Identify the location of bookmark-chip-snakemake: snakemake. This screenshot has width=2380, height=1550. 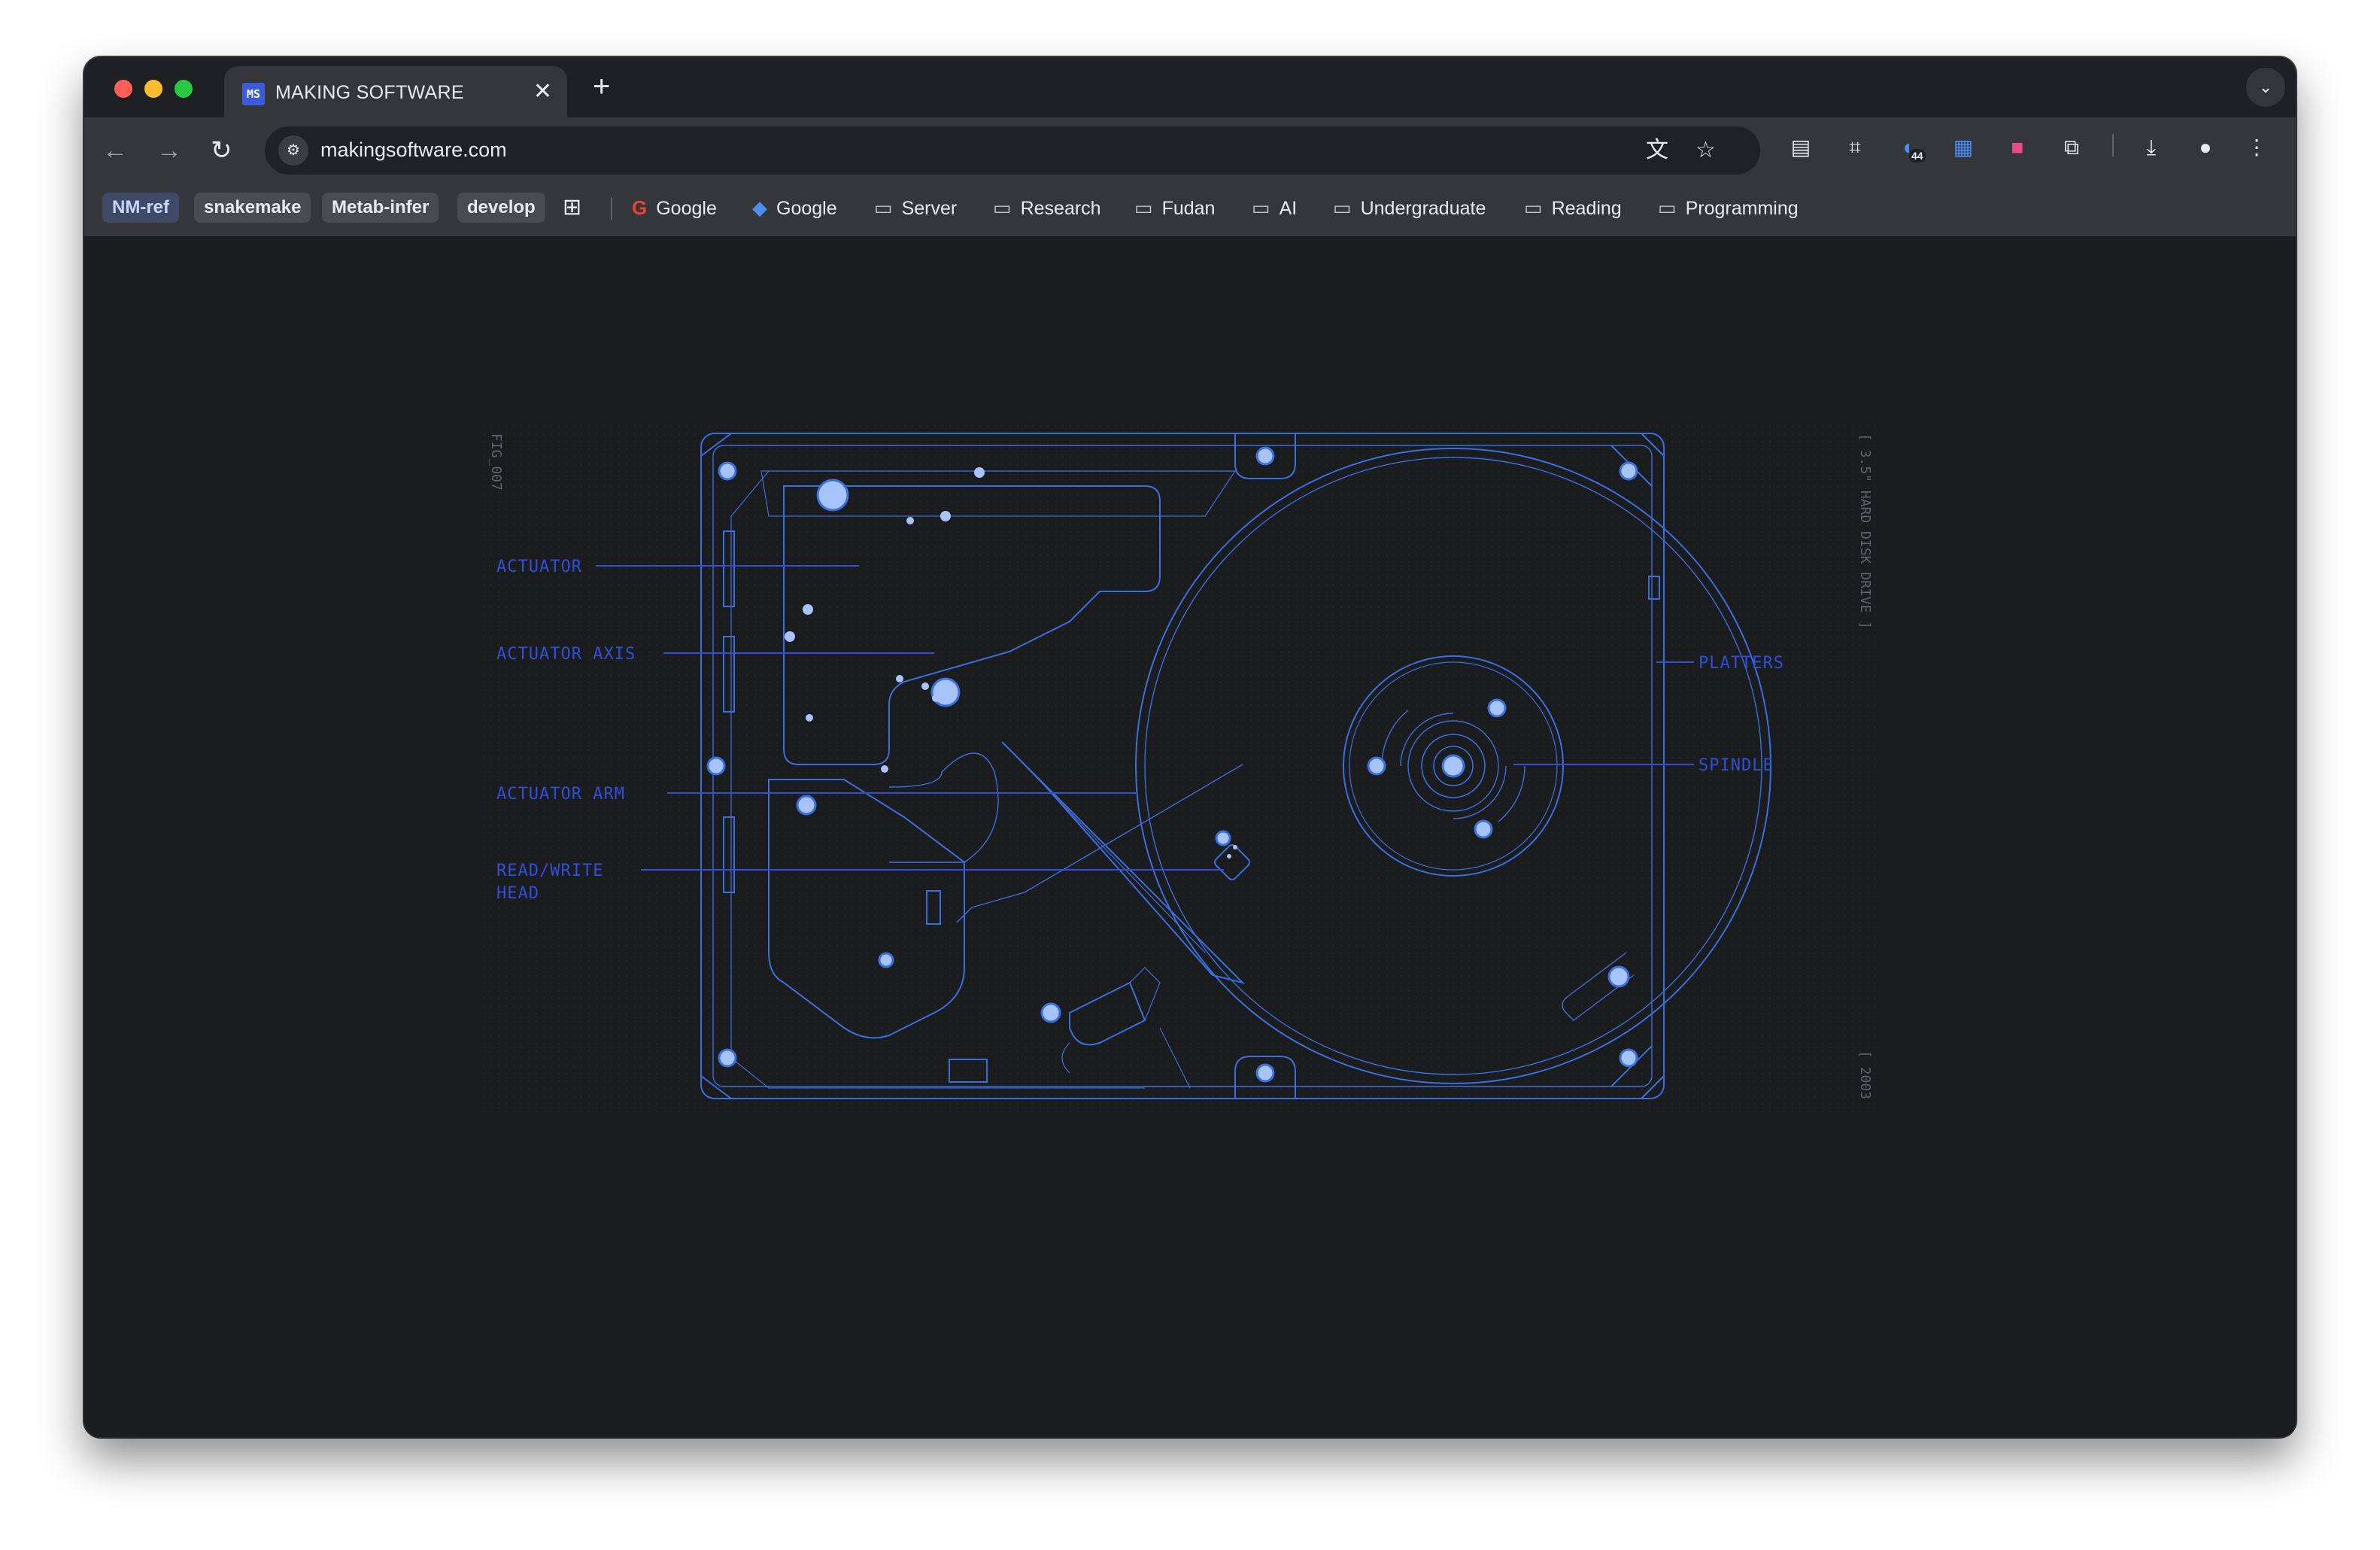
(252, 208).